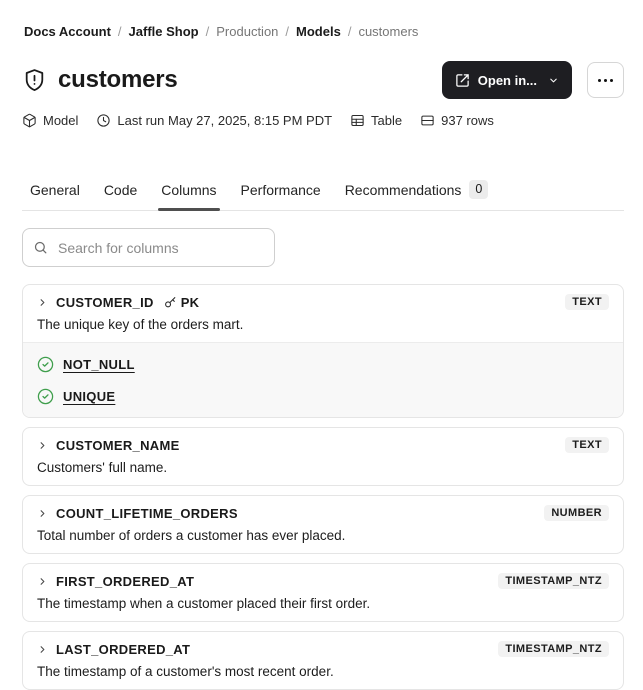  Describe the element at coordinates (123, 649) in the screenshot. I see `column-name: LAST_ORDERED_AT` at that location.